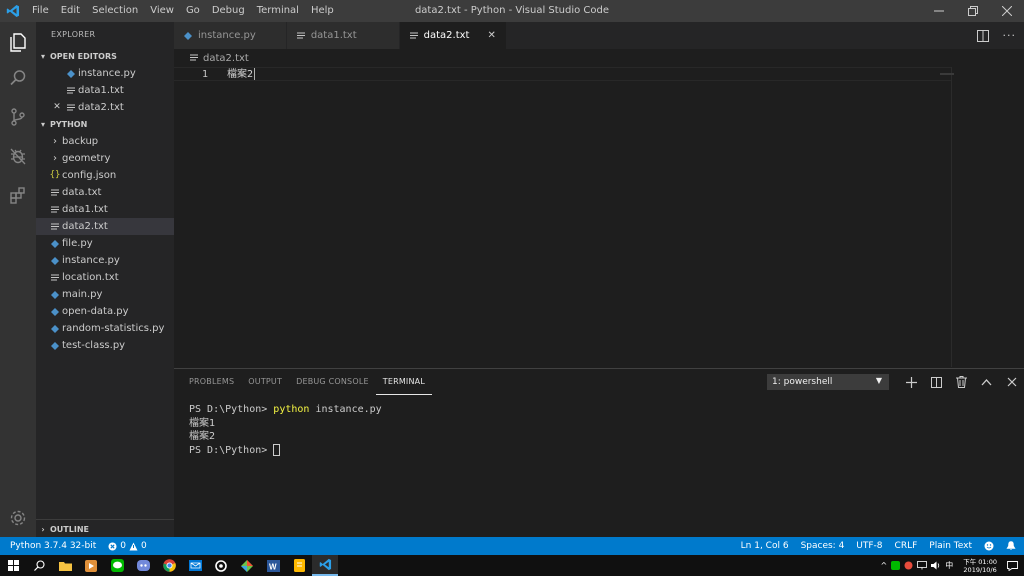  What do you see at coordinates (1011, 382) in the screenshot?
I see `close-panel-button` at bounding box center [1011, 382].